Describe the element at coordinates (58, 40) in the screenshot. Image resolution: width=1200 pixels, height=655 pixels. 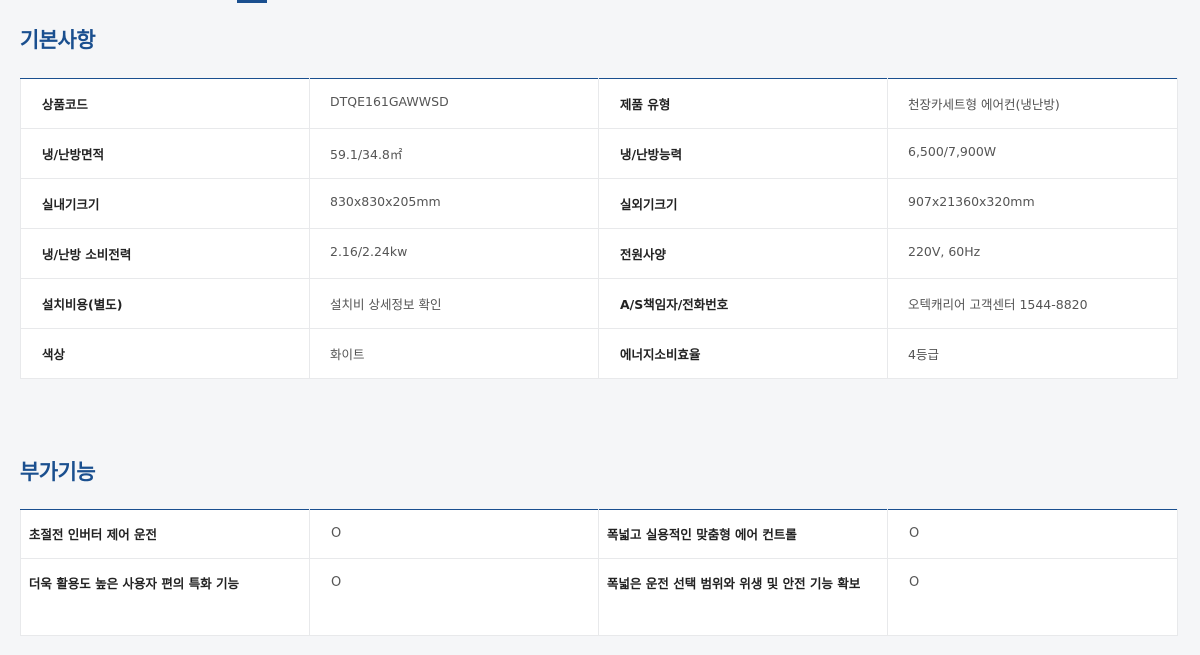
I see `section-title-basic: 기본사항` at that location.